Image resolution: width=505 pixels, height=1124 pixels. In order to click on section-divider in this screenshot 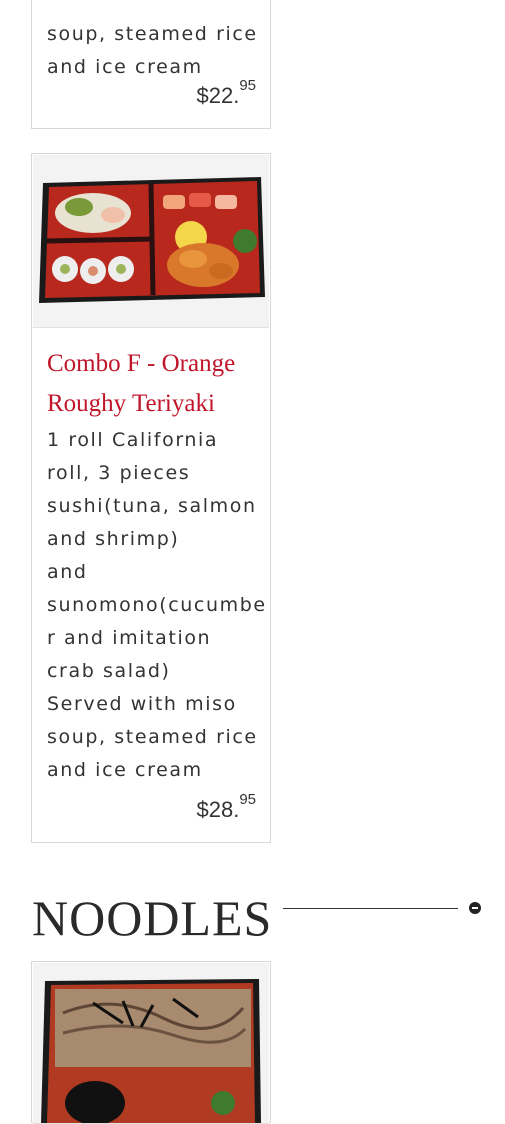, I will do `click(370, 908)`.